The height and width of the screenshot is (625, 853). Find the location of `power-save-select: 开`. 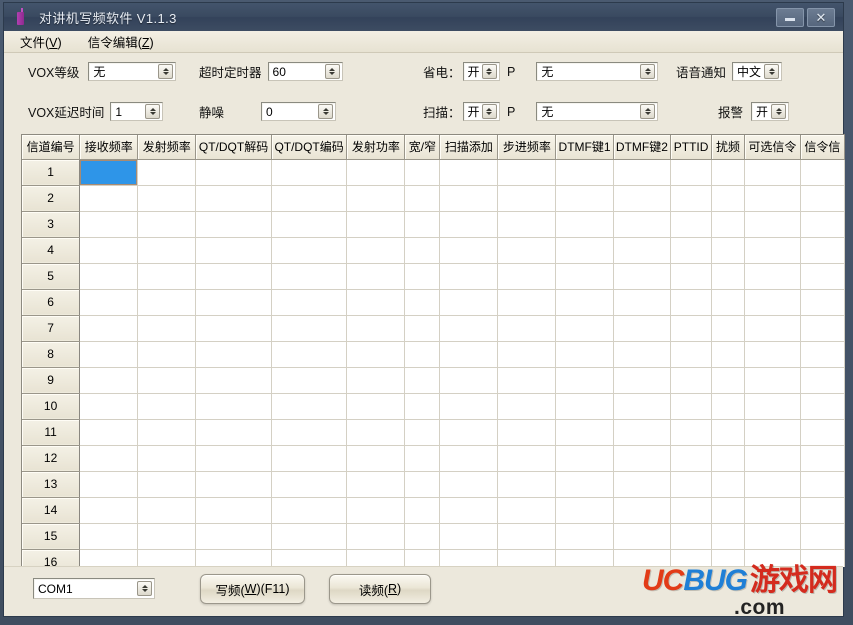

power-save-select: 开 is located at coordinates (481, 71).